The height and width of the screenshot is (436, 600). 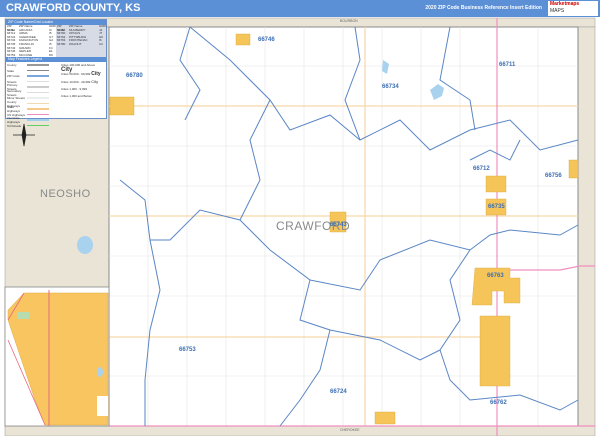 I want to click on zip-label: 66735, so click(x=496, y=207).